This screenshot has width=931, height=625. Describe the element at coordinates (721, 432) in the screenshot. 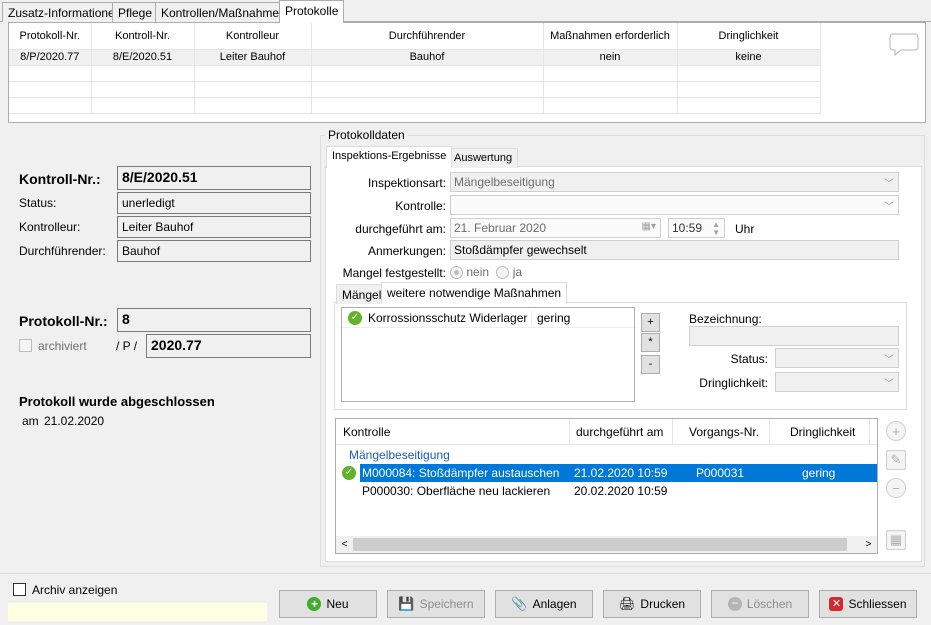

I see `col-vorgangs-nr: Vorgangs-Nr.` at that location.